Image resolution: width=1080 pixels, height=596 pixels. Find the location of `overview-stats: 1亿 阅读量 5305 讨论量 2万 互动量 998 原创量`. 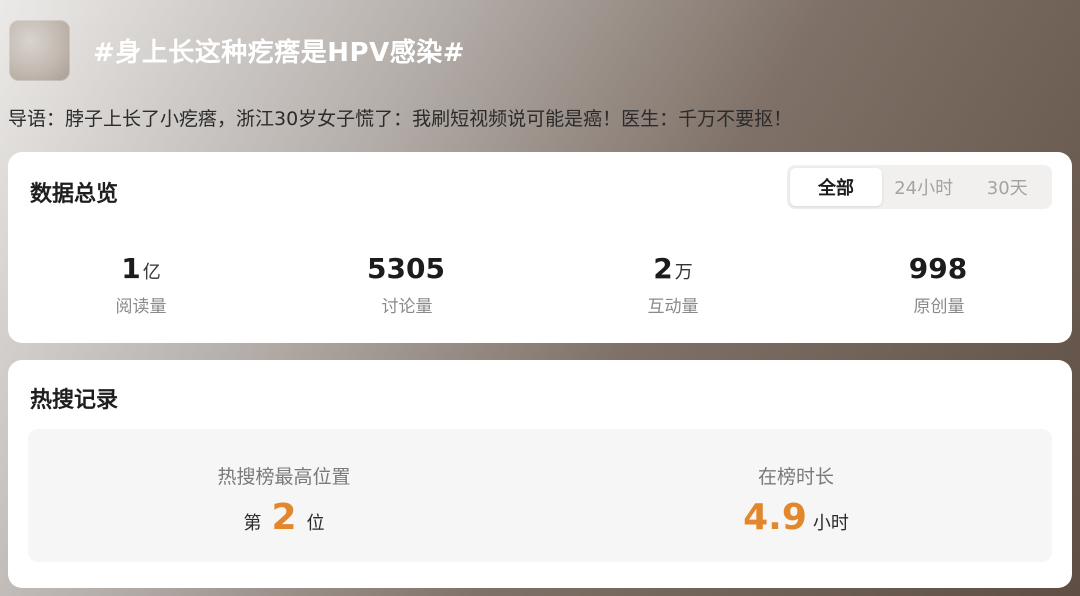

overview-stats: 1亿 阅读量 5305 讨论量 2万 互动量 998 原创量 is located at coordinates (540, 284).